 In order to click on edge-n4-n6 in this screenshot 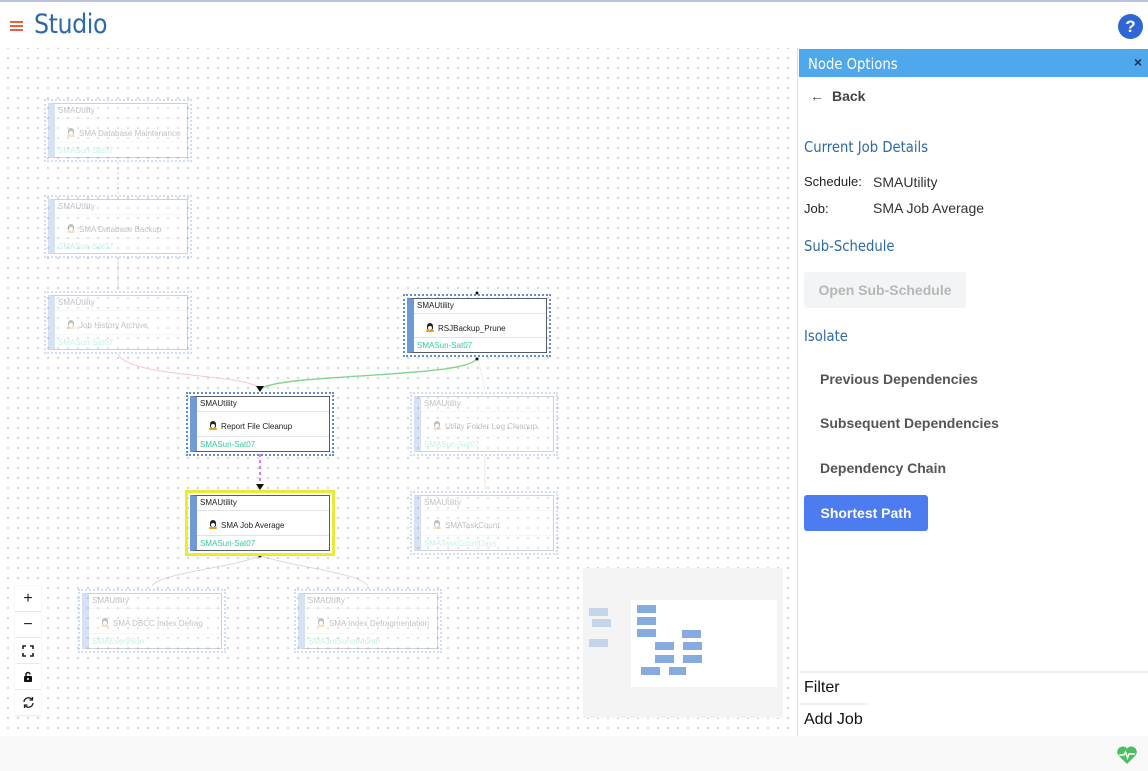, I will do `click(481, 374)`.